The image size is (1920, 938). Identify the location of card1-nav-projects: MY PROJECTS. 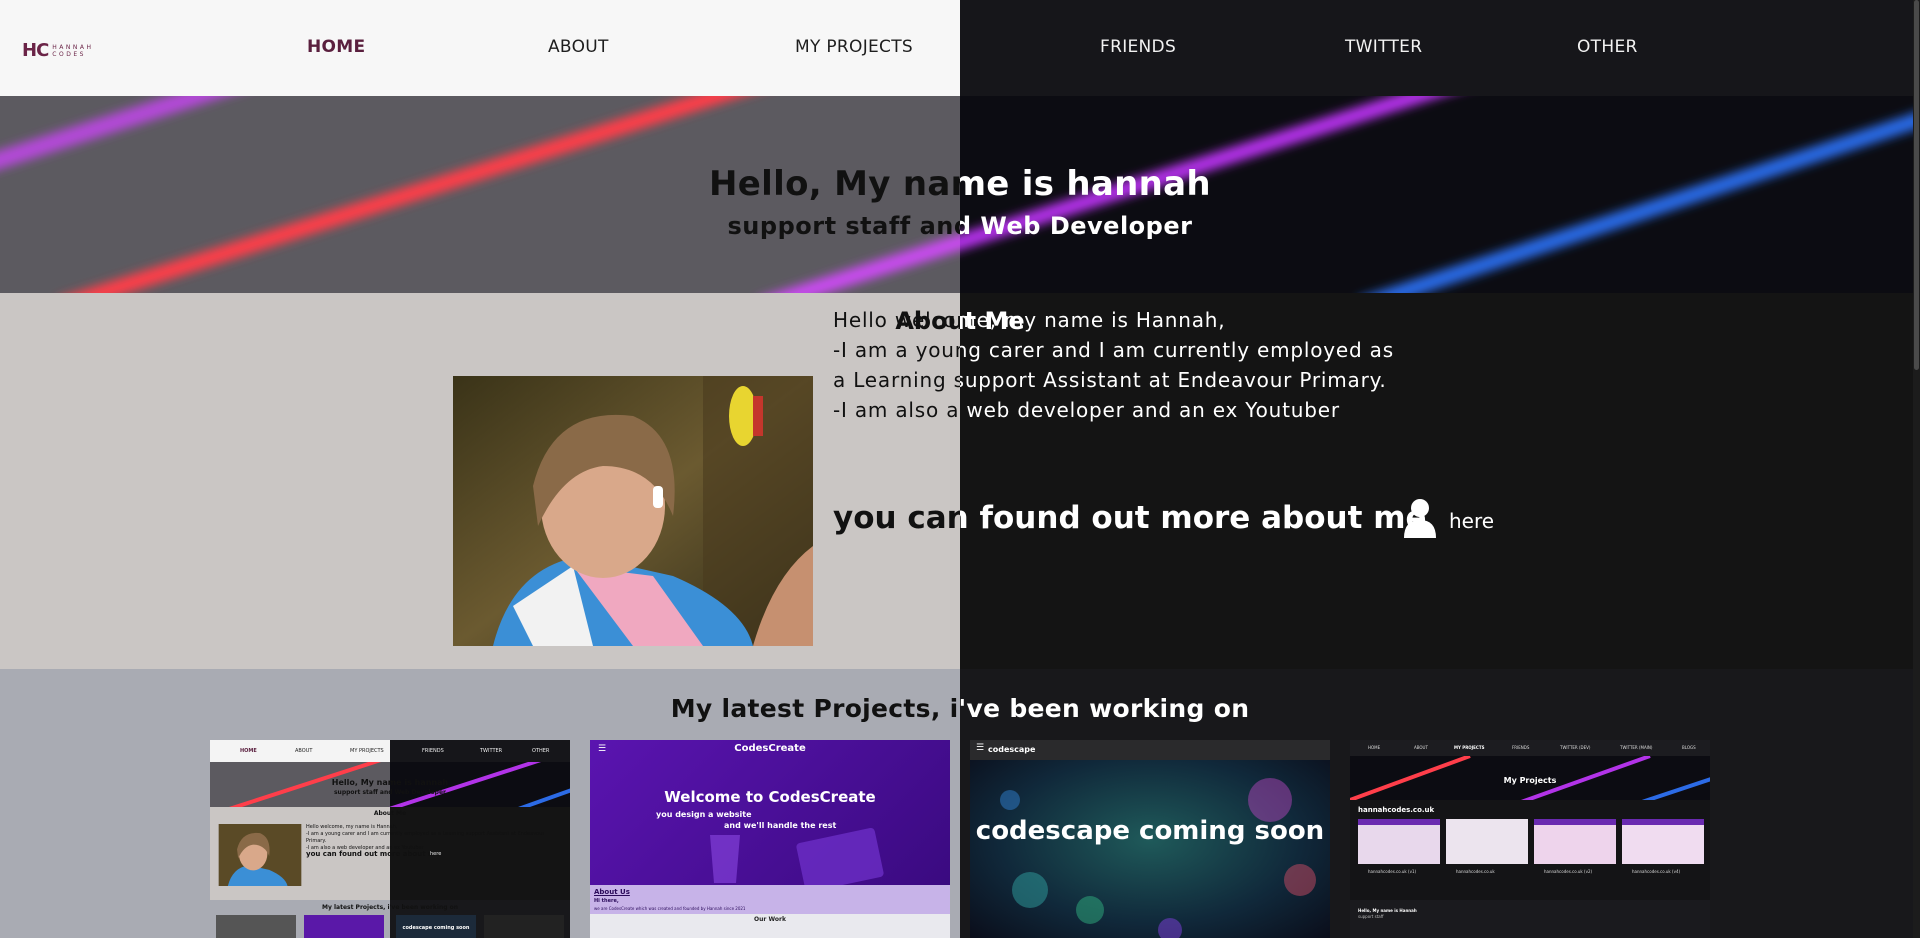
(367, 751).